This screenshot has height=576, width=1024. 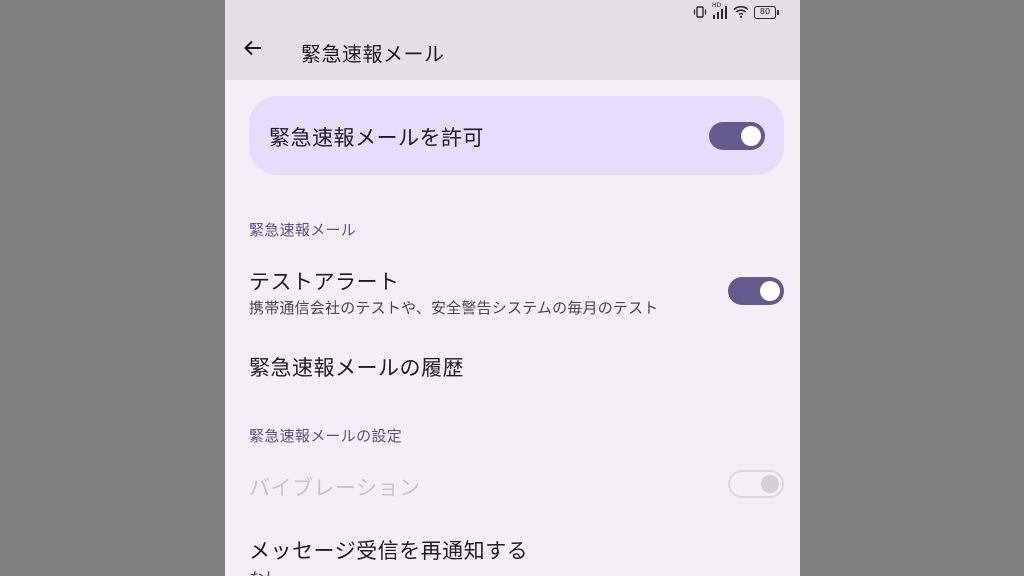 I want to click on battery-level: 80, so click(x=765, y=11).